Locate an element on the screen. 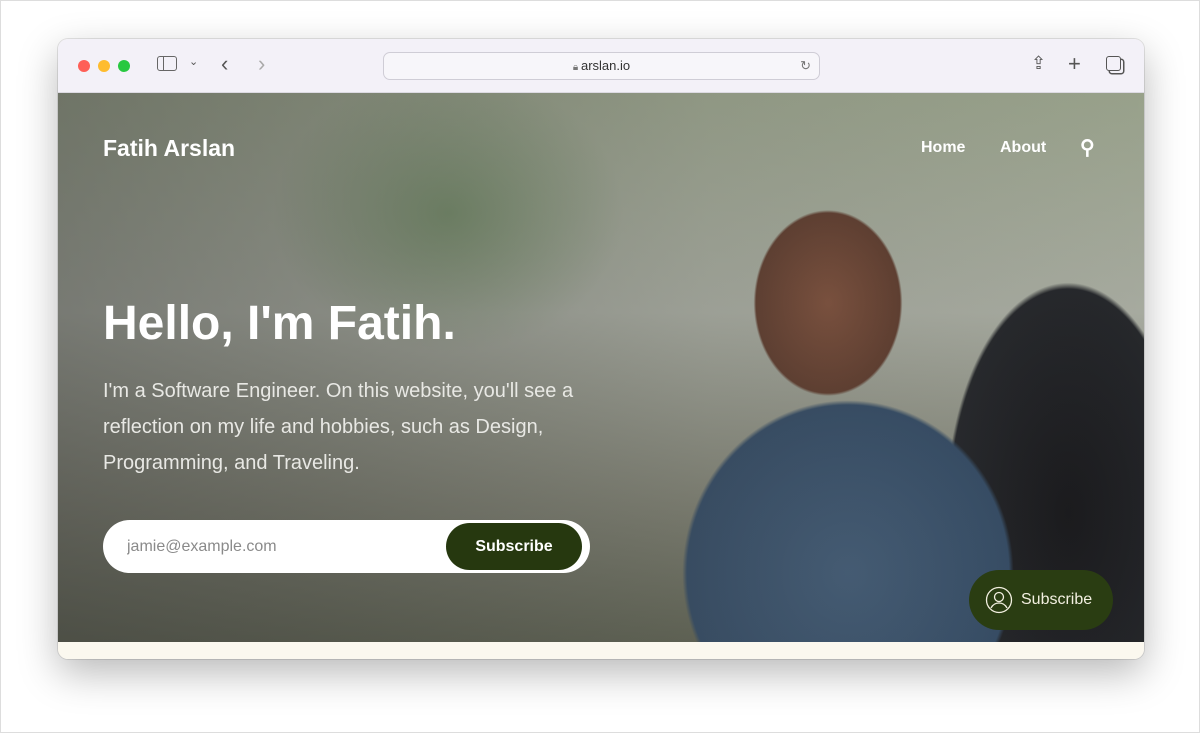 This screenshot has height=733, width=1200. subscribe-form: Subscribe is located at coordinates (346, 546).